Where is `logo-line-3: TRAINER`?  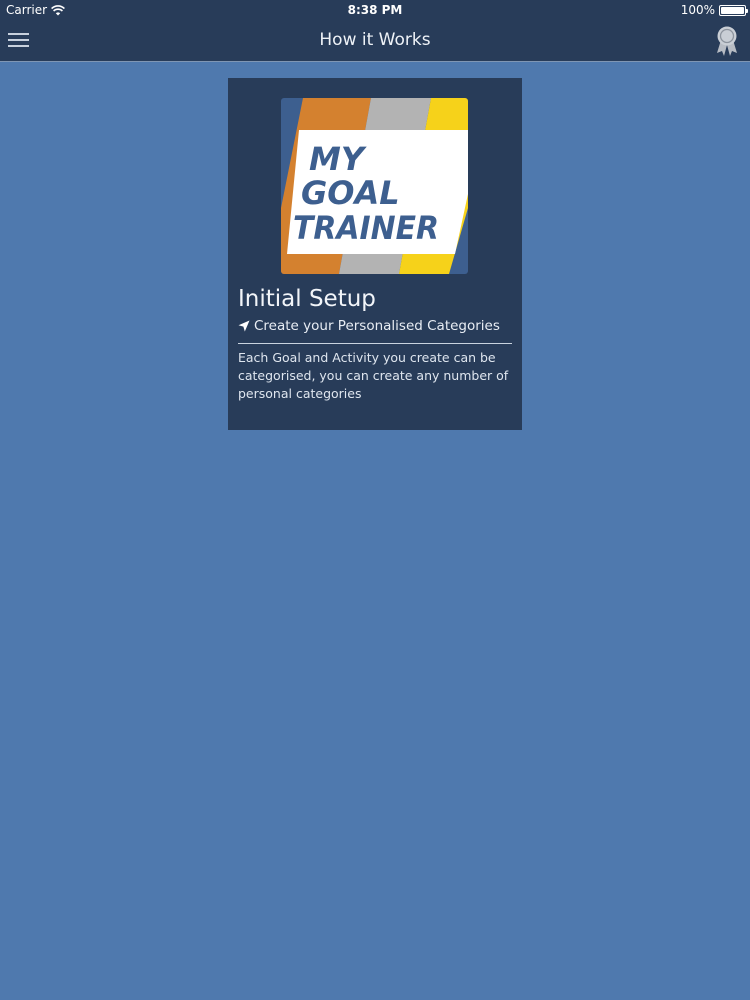
logo-line-3: TRAINER is located at coordinates (366, 228).